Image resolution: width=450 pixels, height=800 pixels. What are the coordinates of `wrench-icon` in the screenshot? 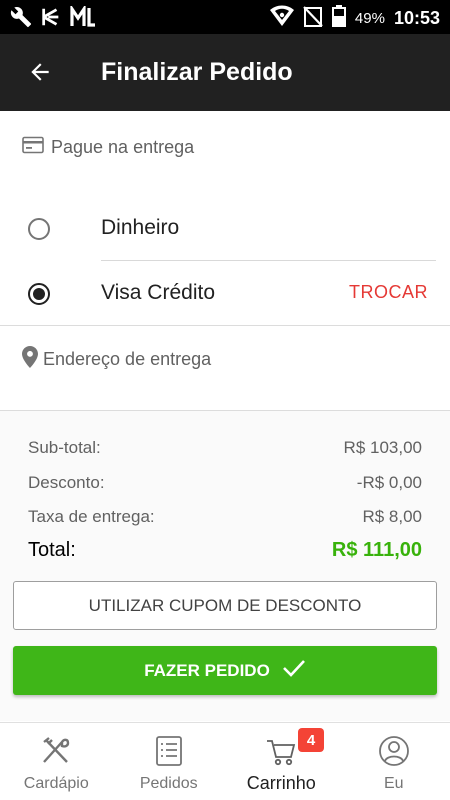 It's located at (21, 19).